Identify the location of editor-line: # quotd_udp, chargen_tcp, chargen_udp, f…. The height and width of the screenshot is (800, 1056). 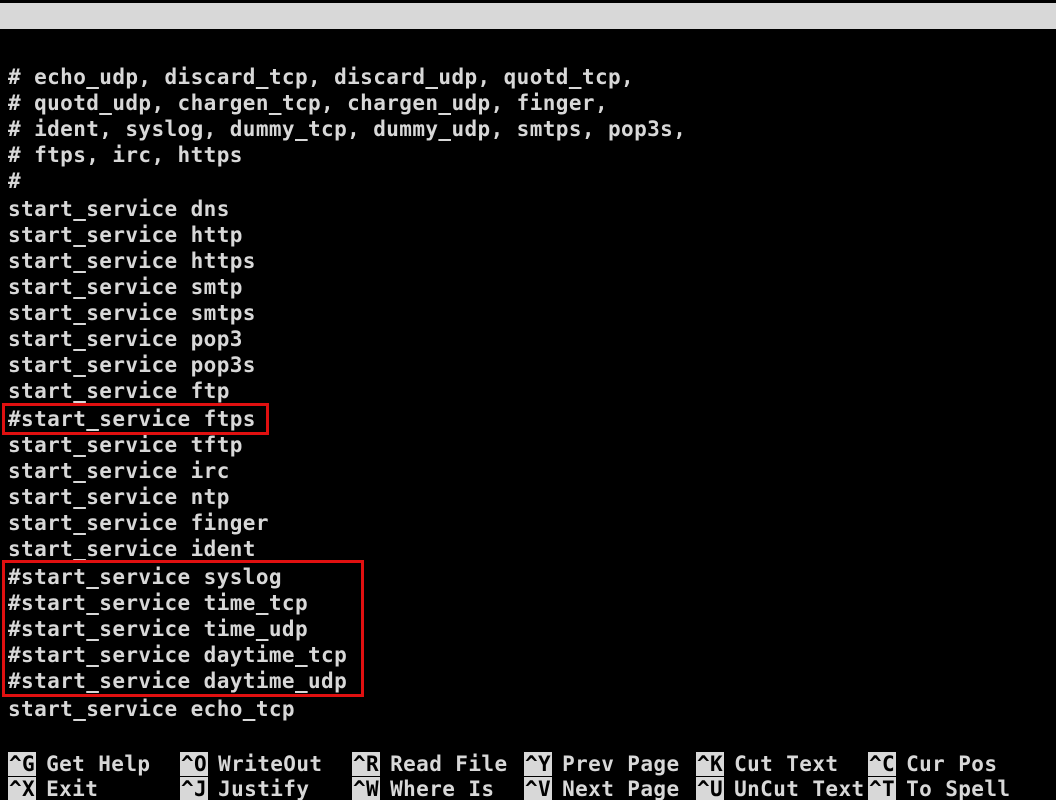
(308, 103).